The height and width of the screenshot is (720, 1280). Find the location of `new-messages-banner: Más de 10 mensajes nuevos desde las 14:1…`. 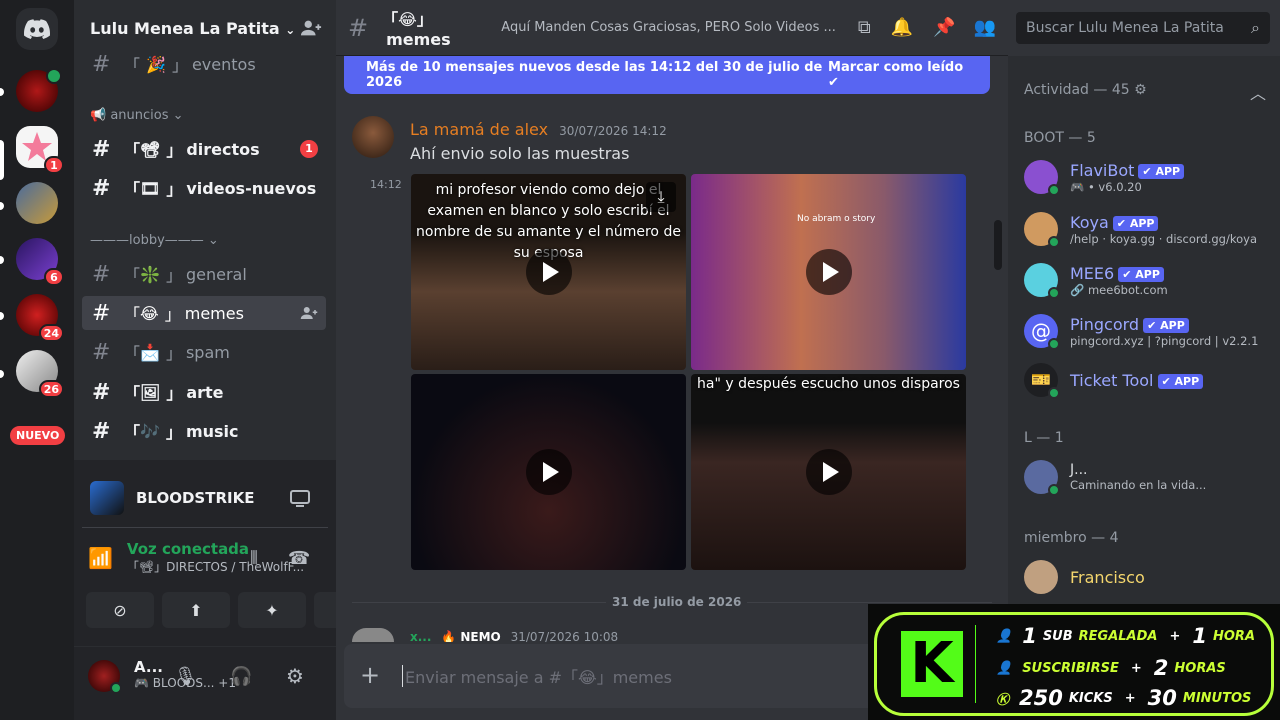

new-messages-banner: Más de 10 mensajes nuevos desde las 14:1… is located at coordinates (667, 75).